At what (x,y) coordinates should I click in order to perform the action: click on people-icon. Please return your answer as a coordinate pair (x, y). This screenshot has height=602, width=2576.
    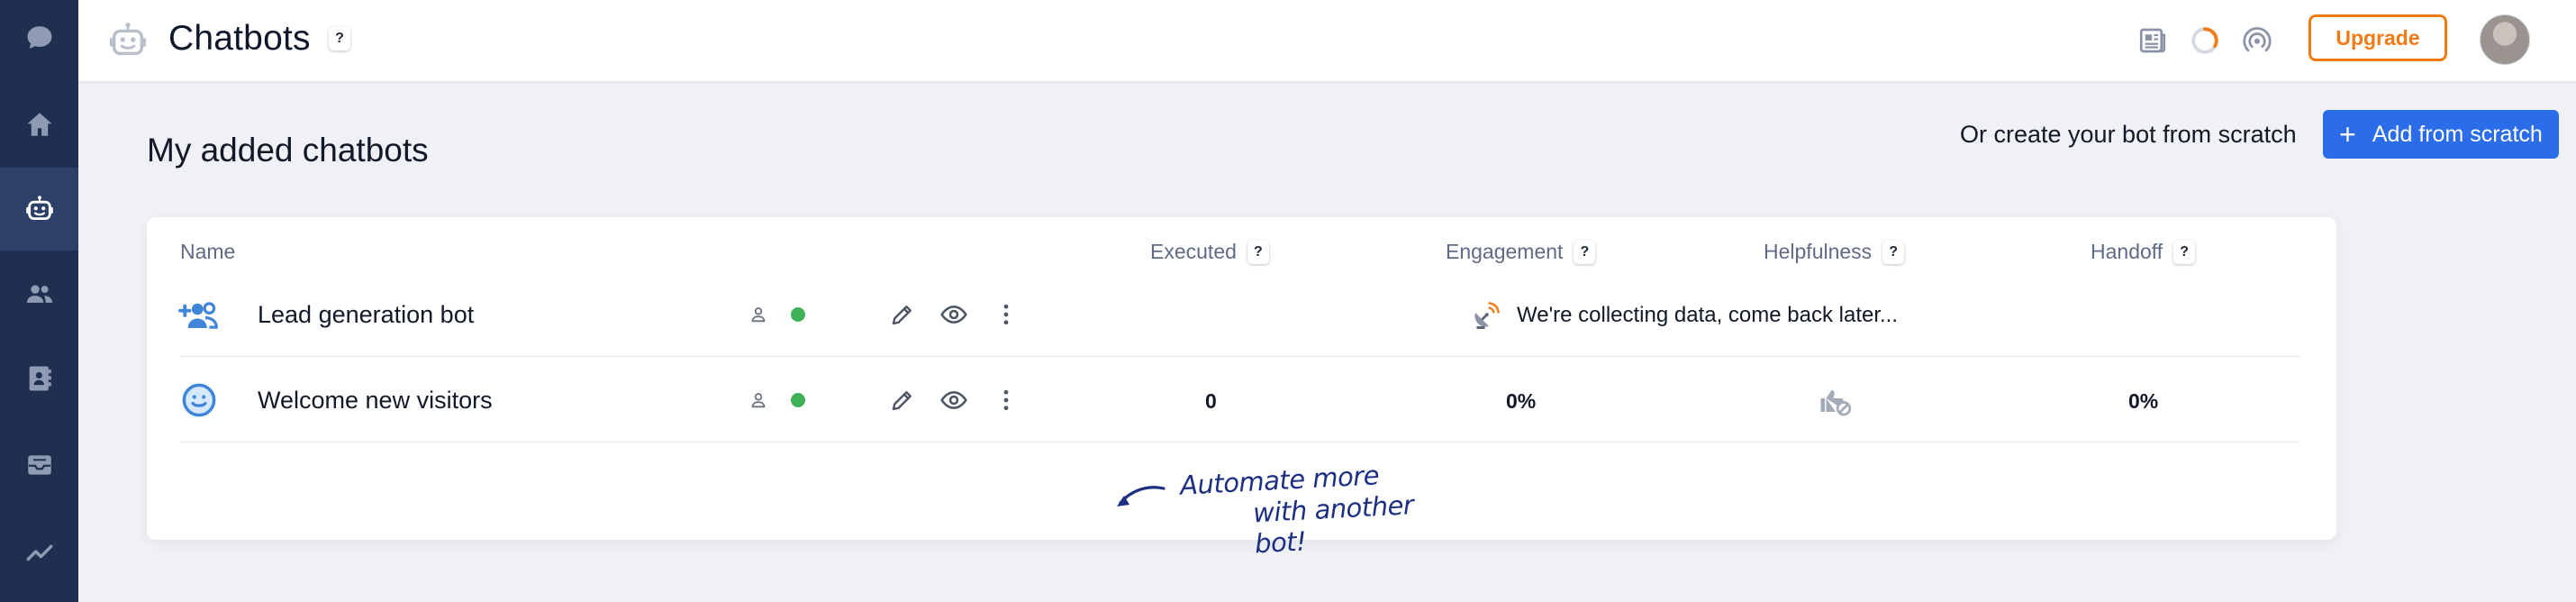
    Looking at the image, I should click on (39, 294).